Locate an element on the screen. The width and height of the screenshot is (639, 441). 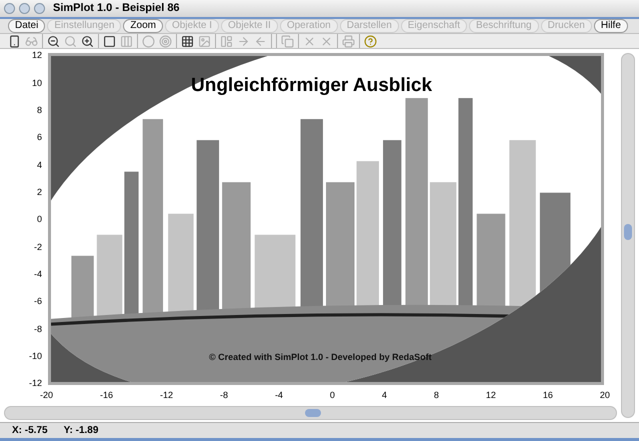
y-tick-label: -10 is located at coordinates (35, 356).